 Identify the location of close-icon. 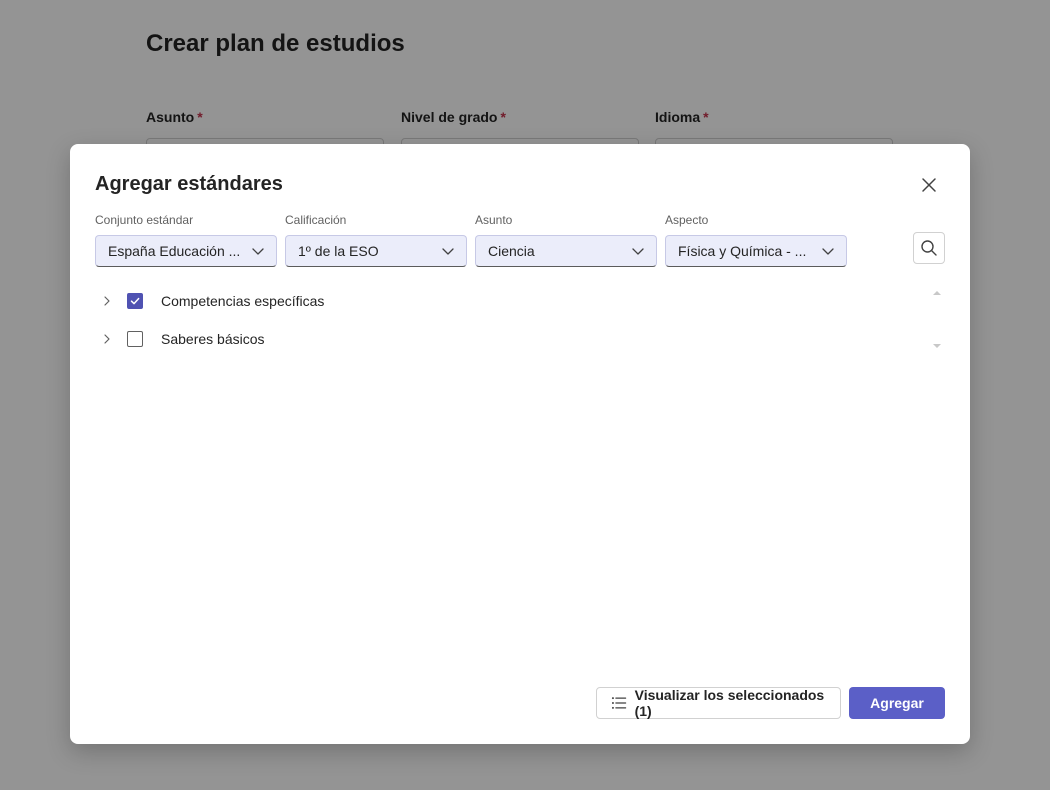
(929, 185).